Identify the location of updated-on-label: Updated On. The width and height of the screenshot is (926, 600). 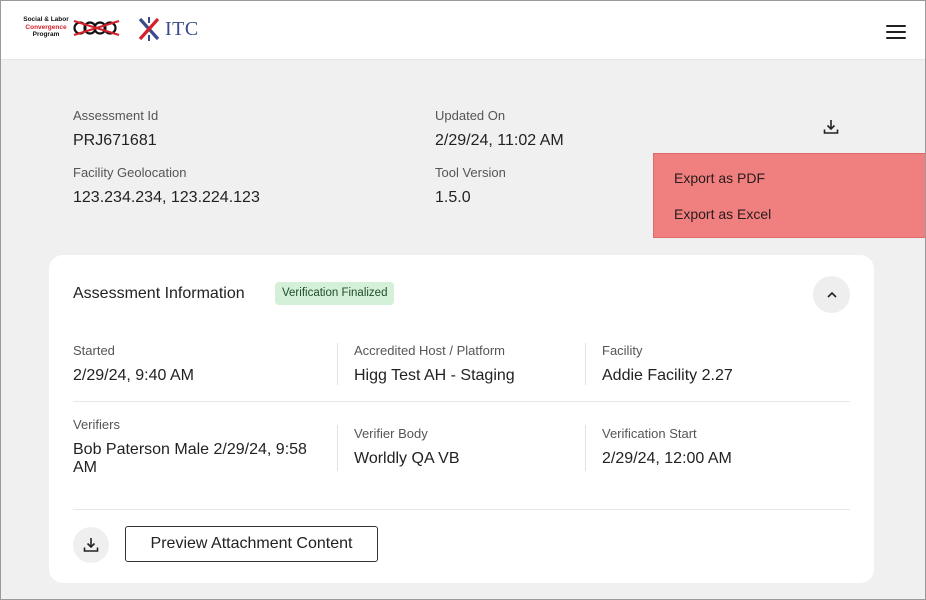
(470, 115).